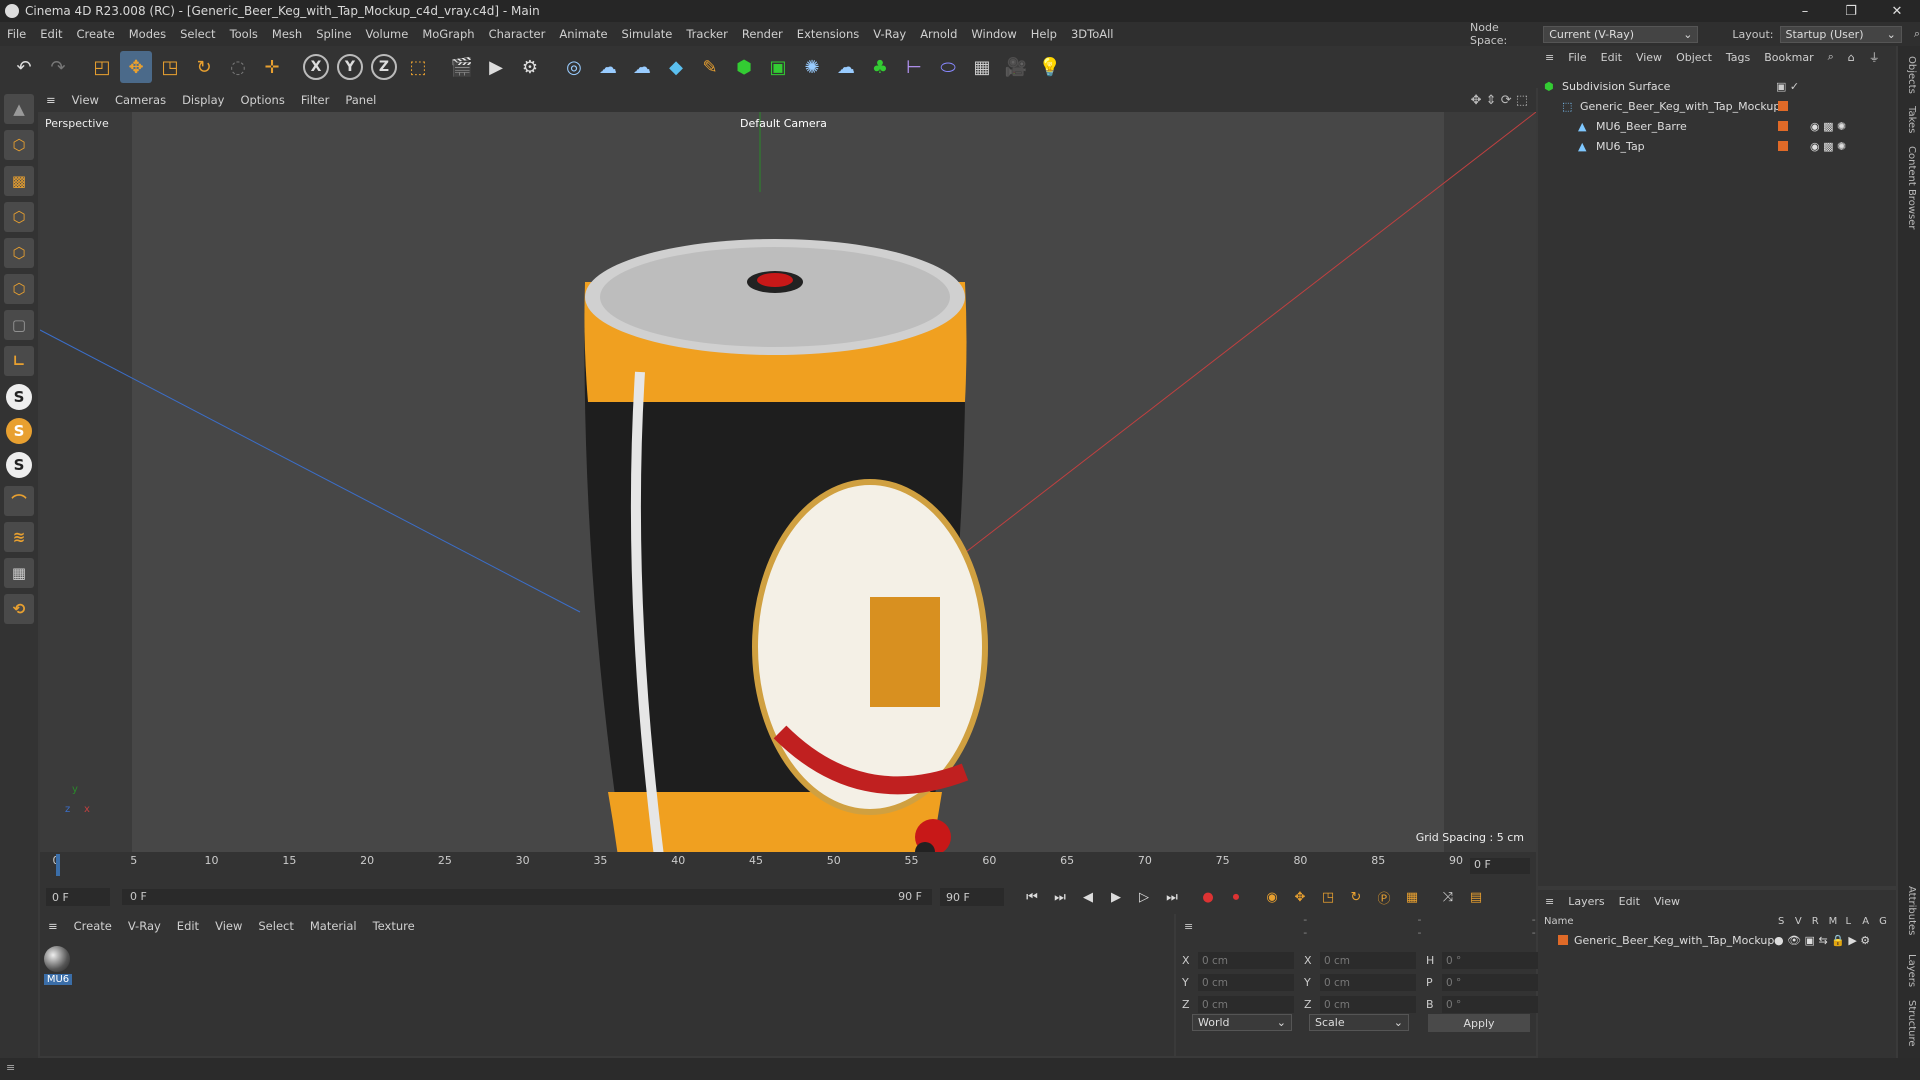 The height and width of the screenshot is (1080, 1920). Describe the element at coordinates (1490, 982) in the screenshot. I see `rotation-p-field: 0 °` at that location.